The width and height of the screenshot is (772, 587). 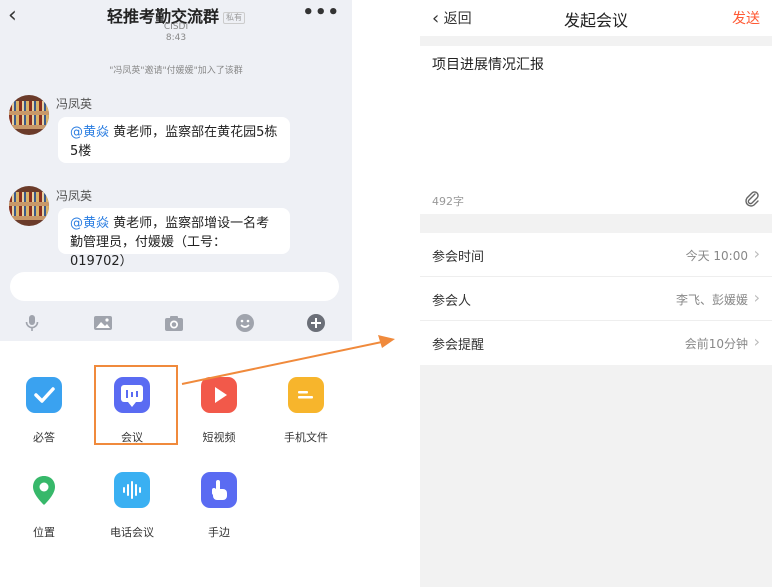 What do you see at coordinates (458, 257) in the screenshot?
I see `row-label: 参会时间` at bounding box center [458, 257].